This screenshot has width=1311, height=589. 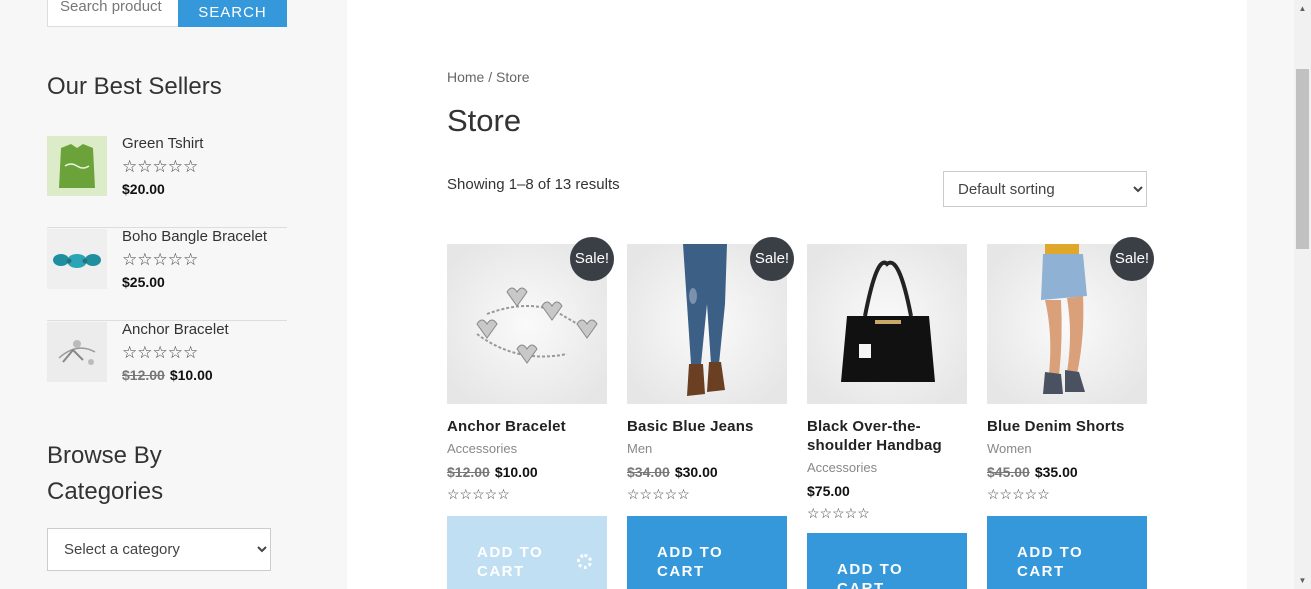 I want to click on boho-bangle-bracelet-thumbnail, so click(x=77, y=259).